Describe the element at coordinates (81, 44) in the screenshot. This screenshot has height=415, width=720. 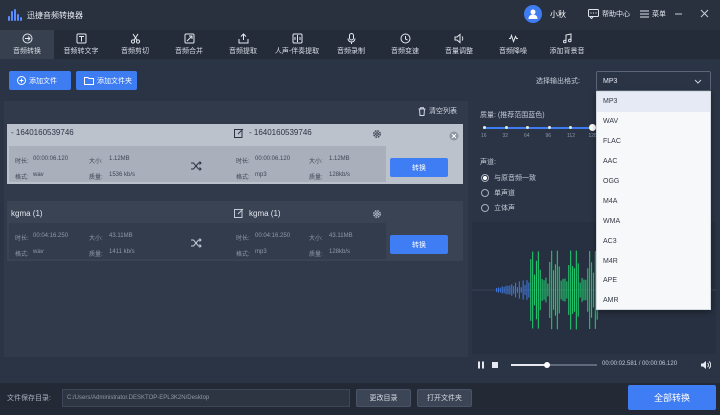
I see `tab-audio-to-text: 音频转文字` at that location.